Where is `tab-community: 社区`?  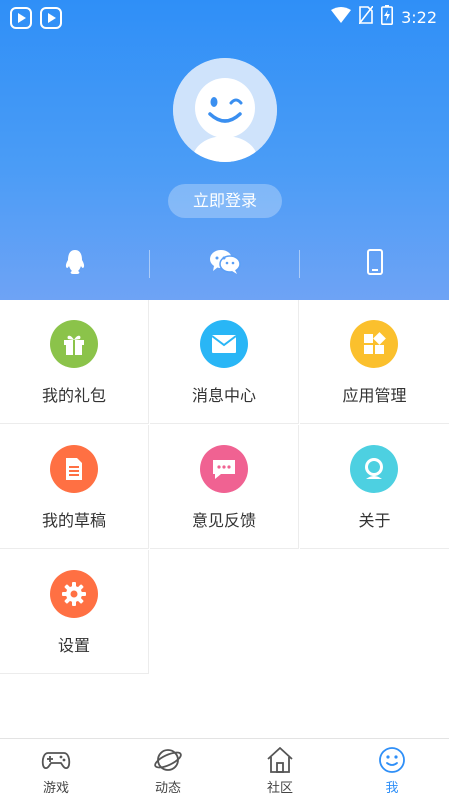 tab-community: 社区 is located at coordinates (280, 769).